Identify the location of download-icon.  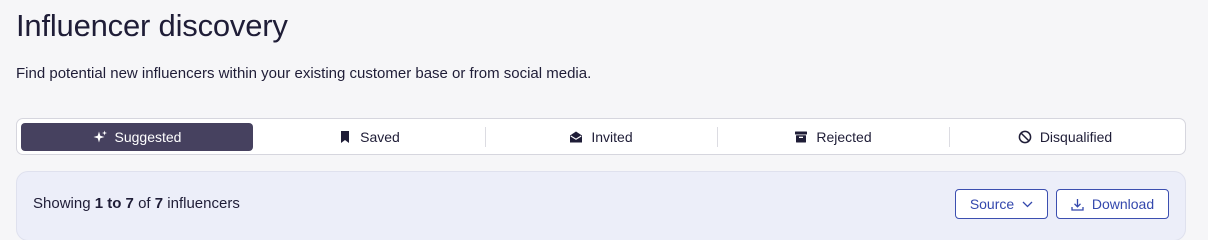
(1077, 204).